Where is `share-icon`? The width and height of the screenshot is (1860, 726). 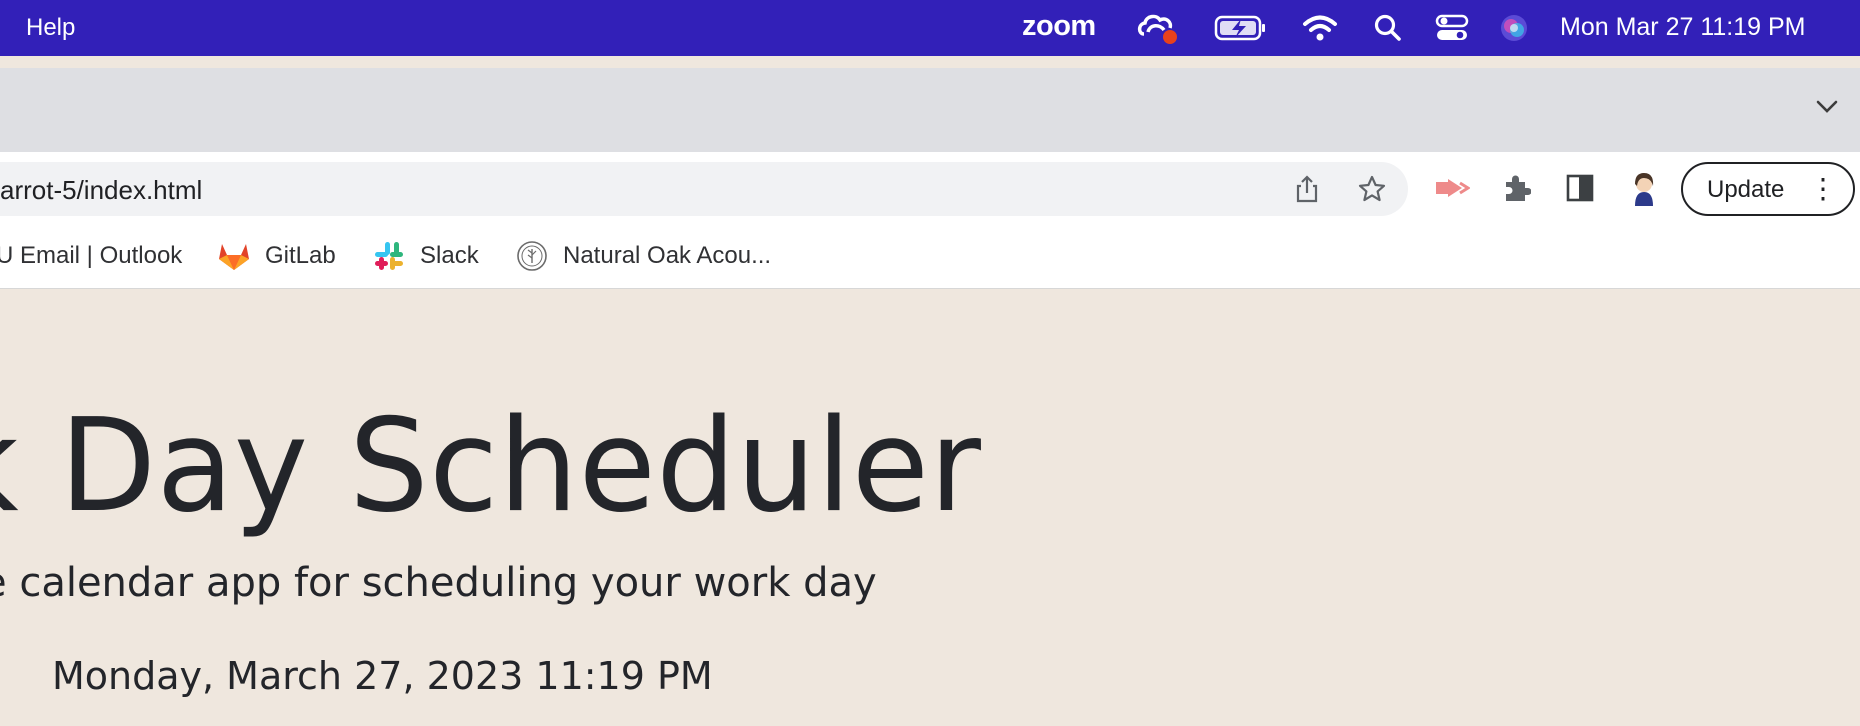
share-icon is located at coordinates (1307, 189).